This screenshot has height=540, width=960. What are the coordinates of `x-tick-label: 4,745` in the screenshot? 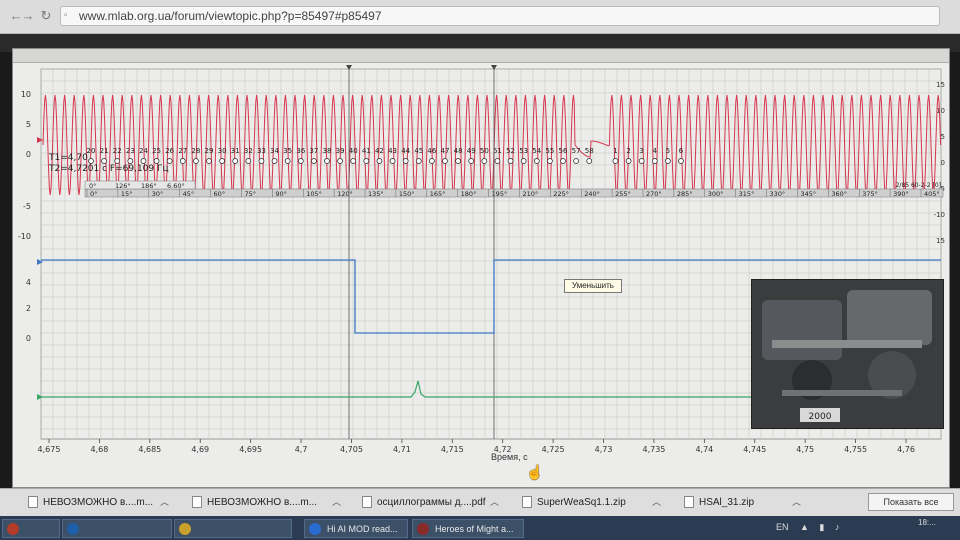 It's located at (754, 449).